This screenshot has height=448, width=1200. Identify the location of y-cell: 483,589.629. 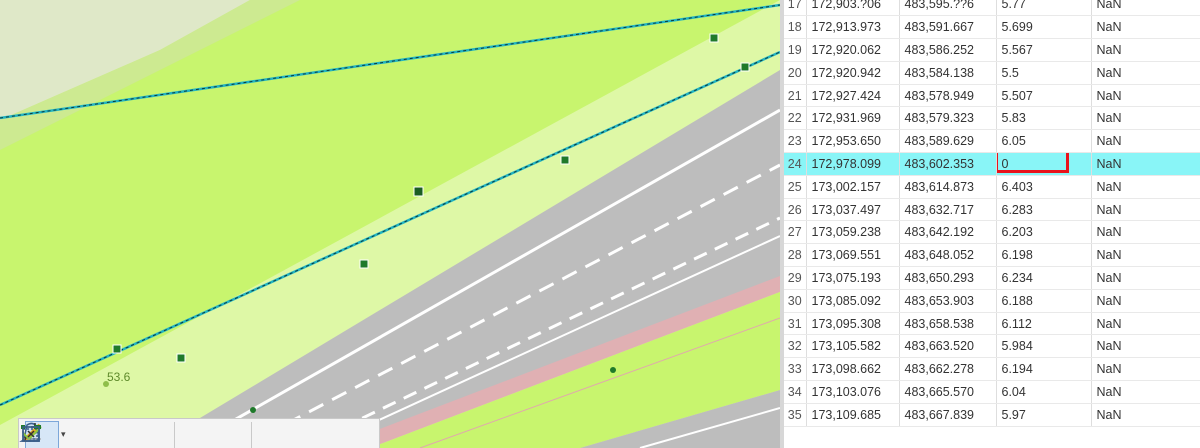
(948, 141).